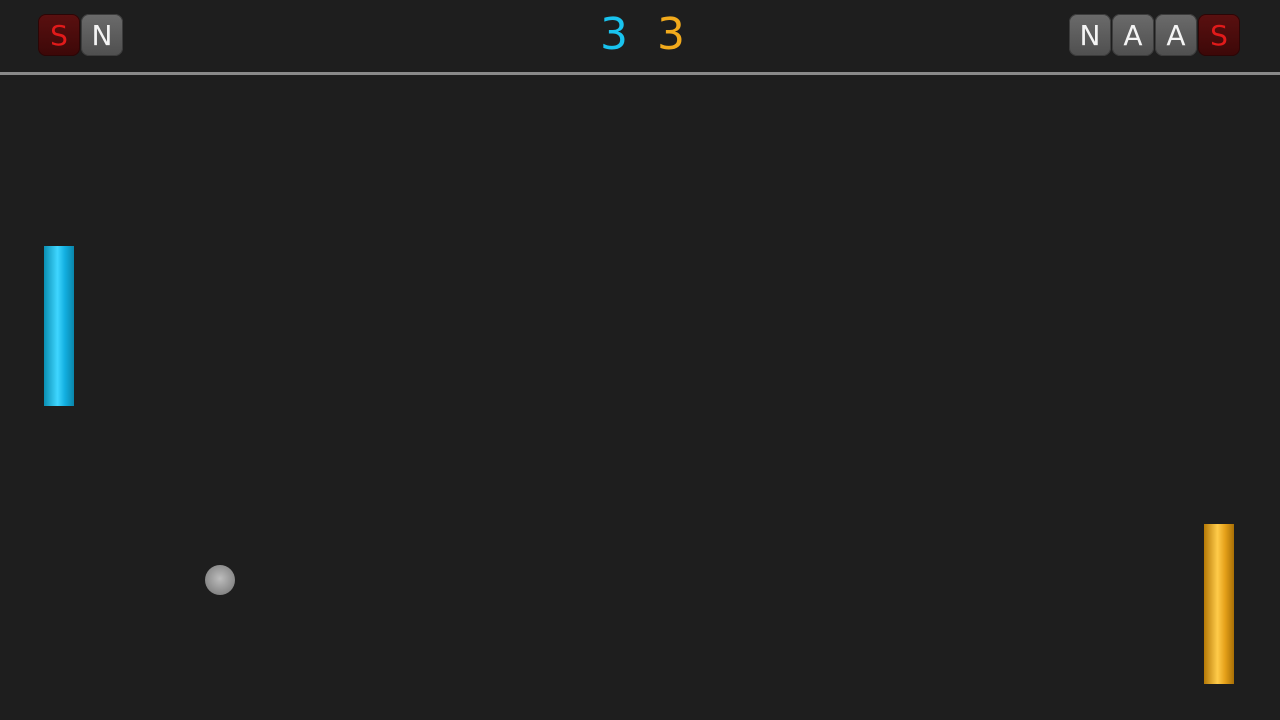  What do you see at coordinates (59, 326) in the screenshot?
I see `player1-paddle` at bounding box center [59, 326].